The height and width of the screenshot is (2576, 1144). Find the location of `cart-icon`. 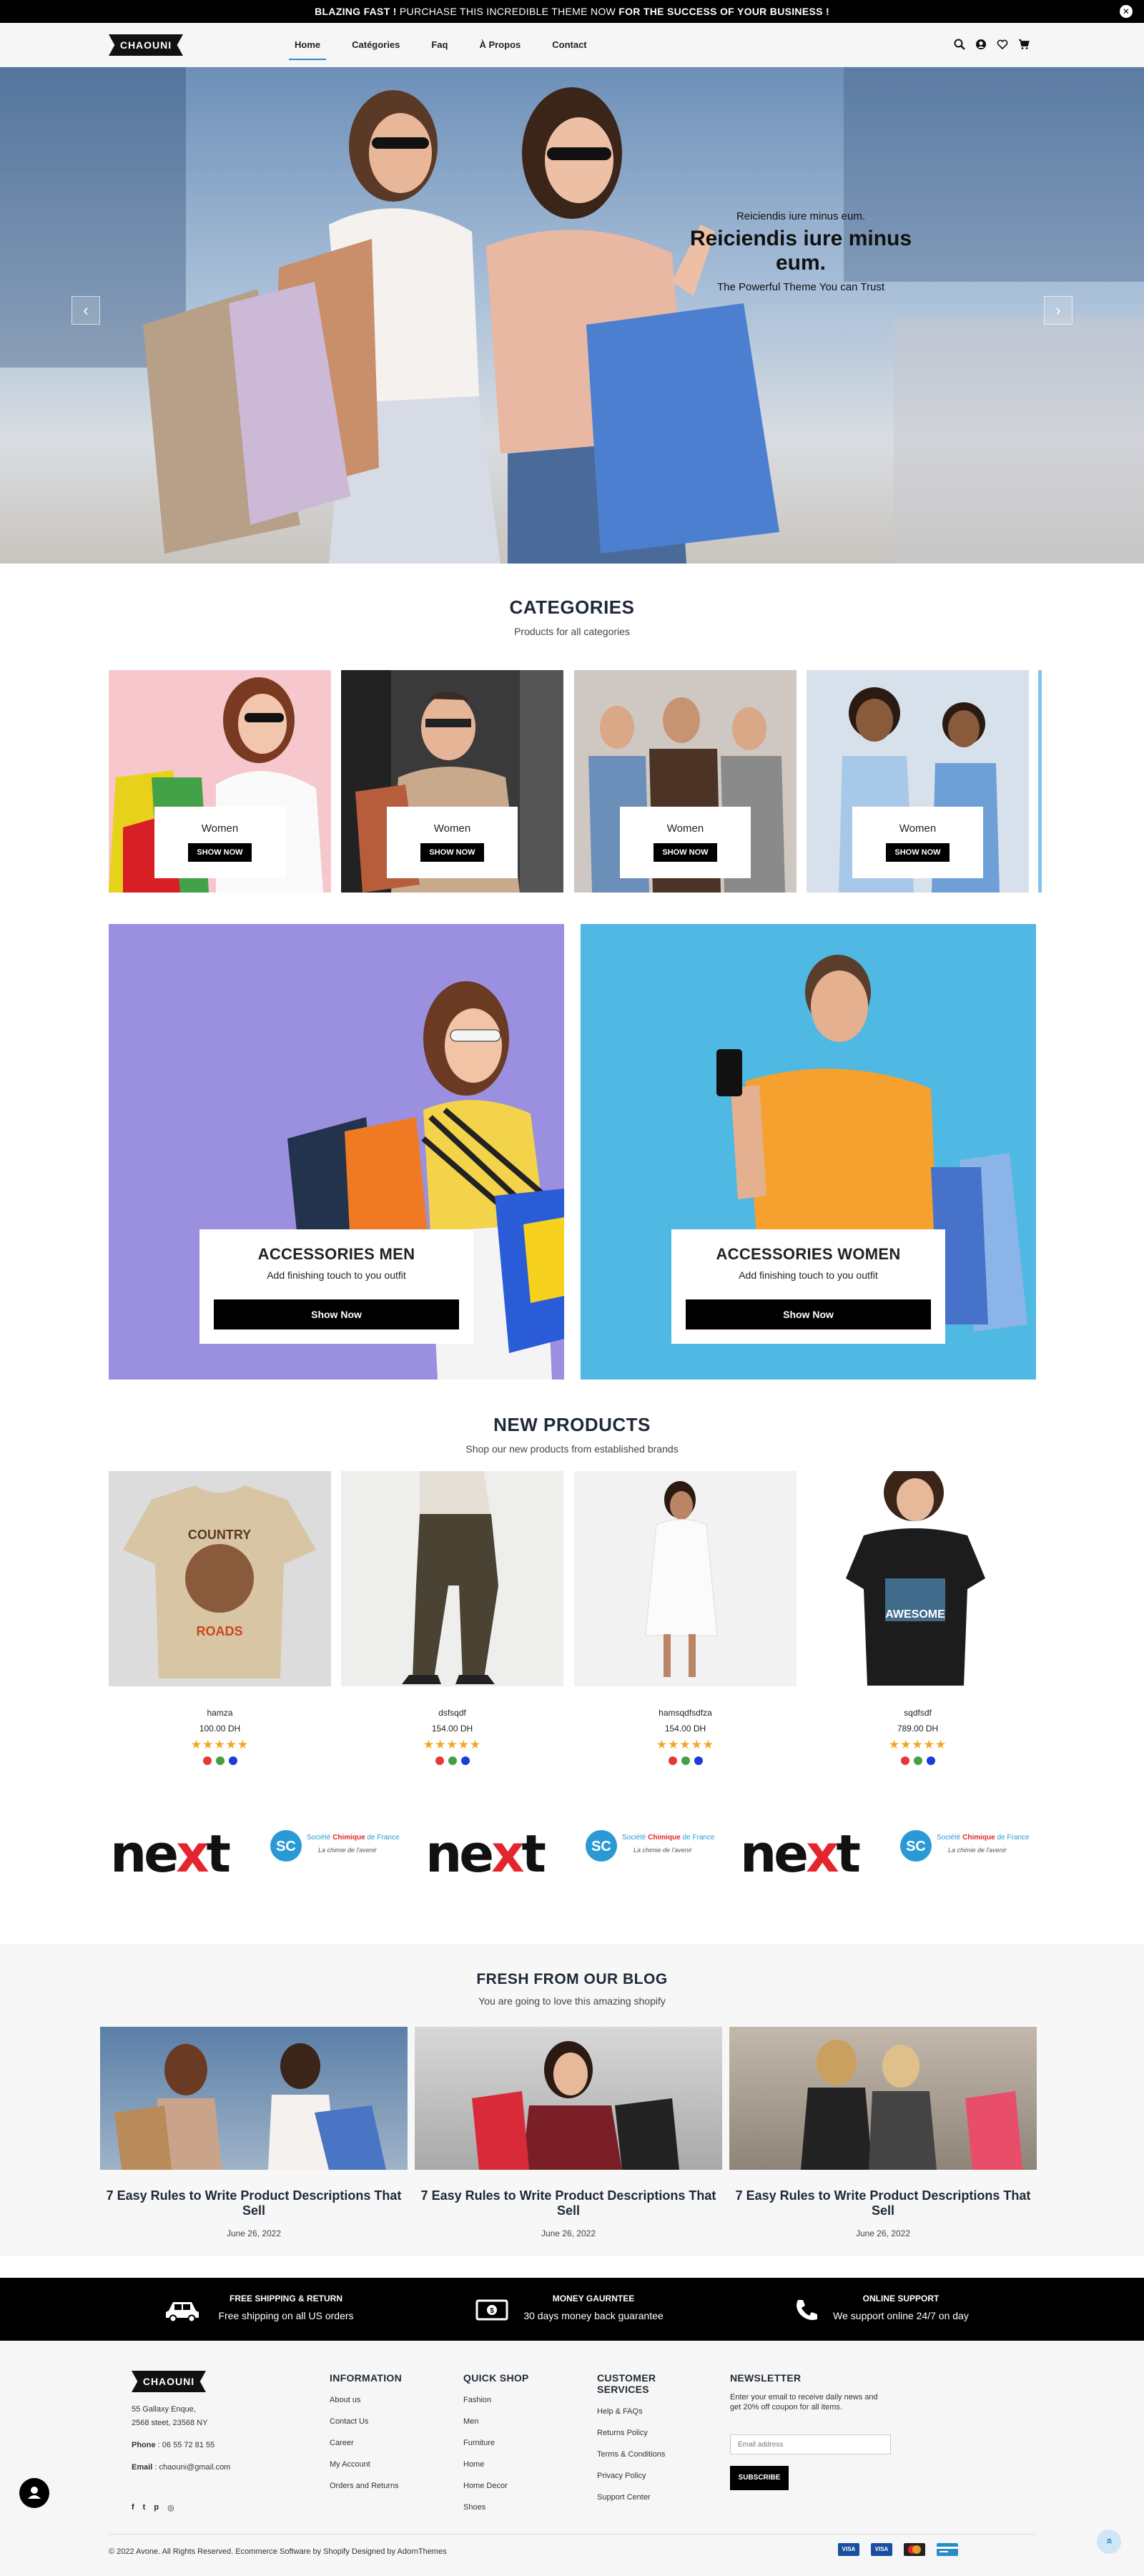

cart-icon is located at coordinates (1024, 44).